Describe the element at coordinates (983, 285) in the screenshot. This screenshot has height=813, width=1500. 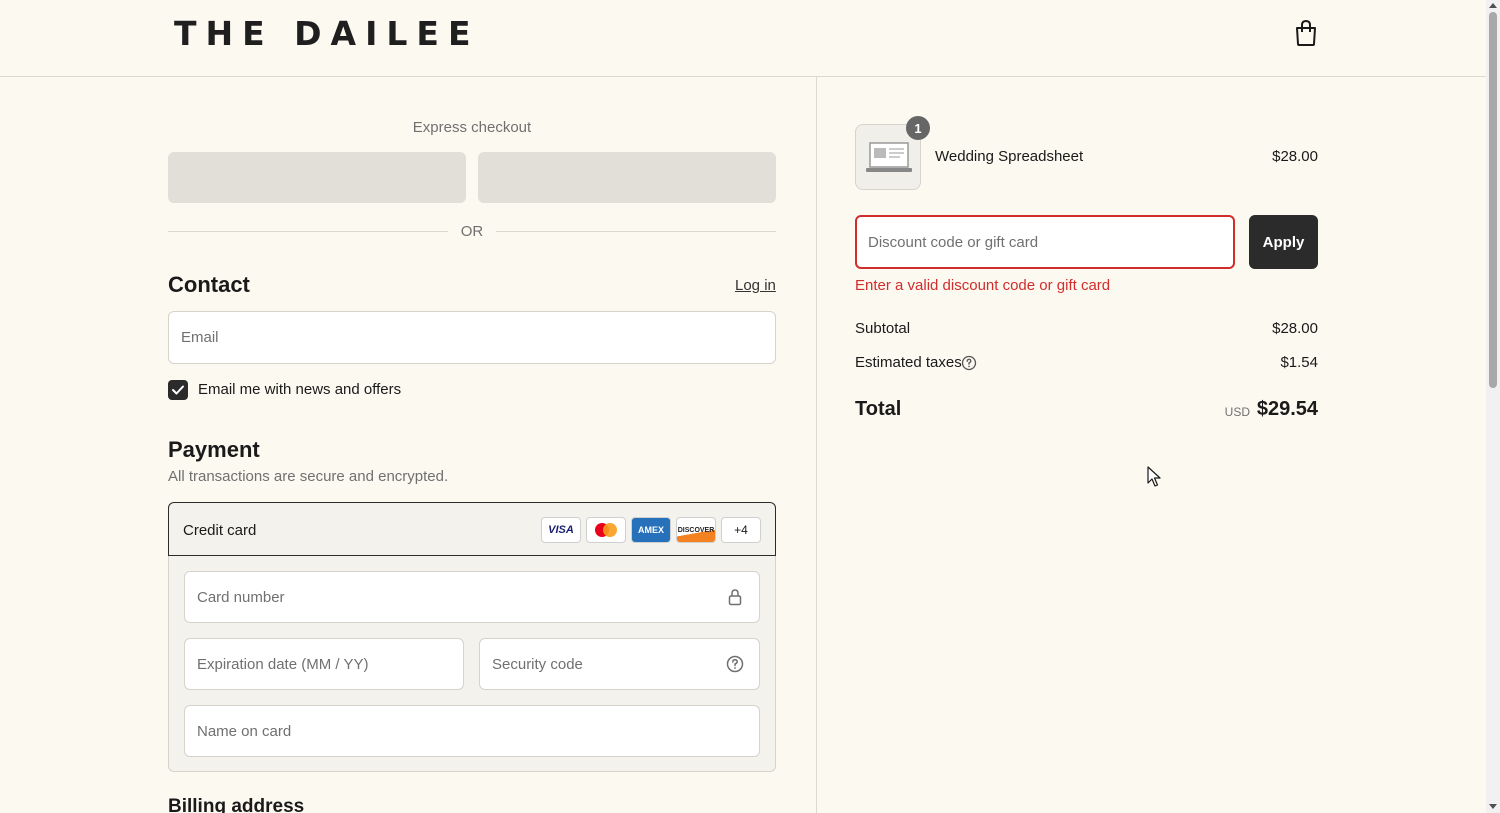
I see `discount-error-message: Enter a valid discount code or gift card` at that location.